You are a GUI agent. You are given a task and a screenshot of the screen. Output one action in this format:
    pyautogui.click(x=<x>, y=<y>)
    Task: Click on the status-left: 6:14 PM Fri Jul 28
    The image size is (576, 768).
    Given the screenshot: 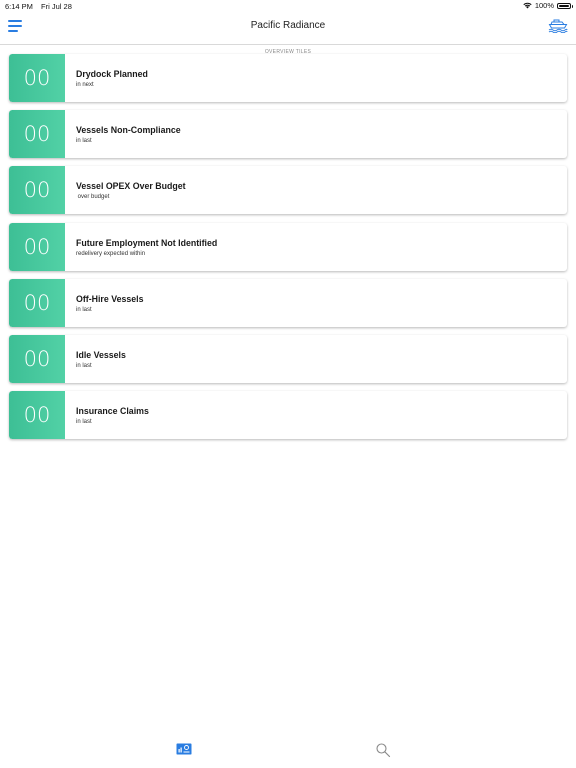 What is the action you would take?
    pyautogui.click(x=41, y=6)
    